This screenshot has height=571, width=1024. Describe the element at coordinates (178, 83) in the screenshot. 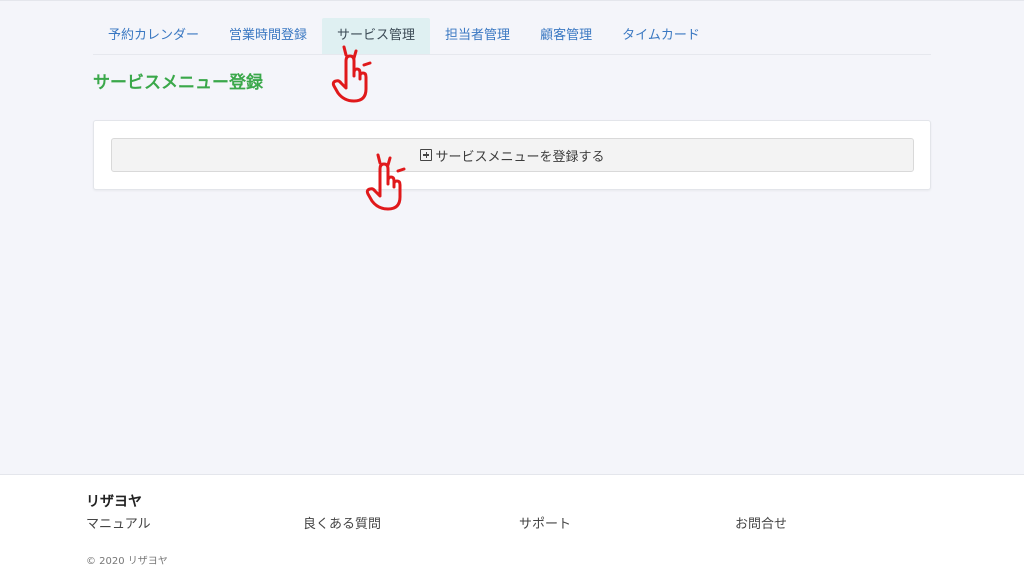

I see `page-title: サービスメニュー登録` at that location.